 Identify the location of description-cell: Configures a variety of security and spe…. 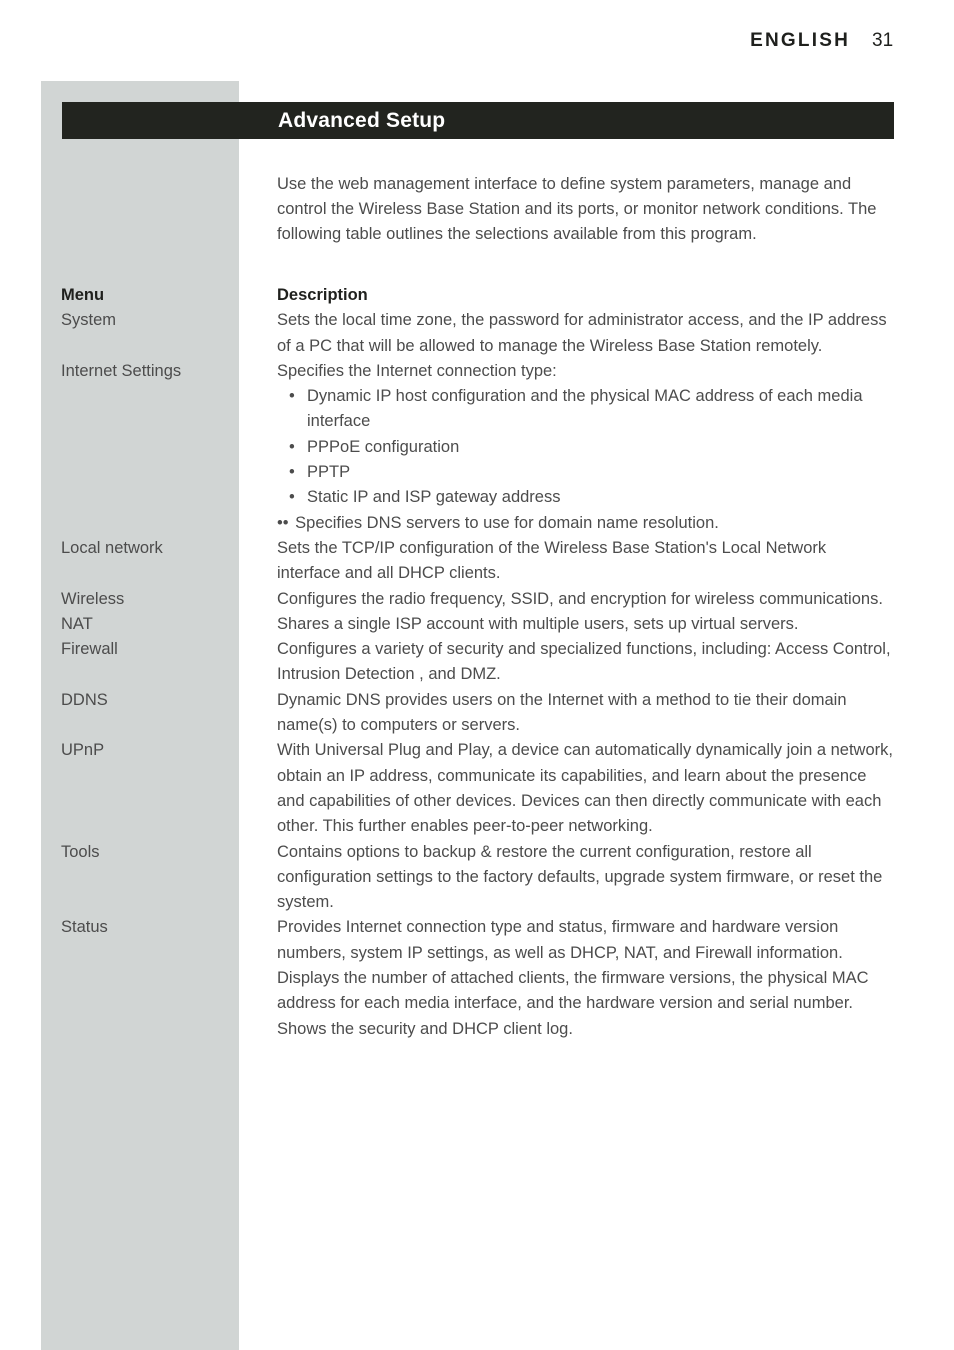
(585, 662).